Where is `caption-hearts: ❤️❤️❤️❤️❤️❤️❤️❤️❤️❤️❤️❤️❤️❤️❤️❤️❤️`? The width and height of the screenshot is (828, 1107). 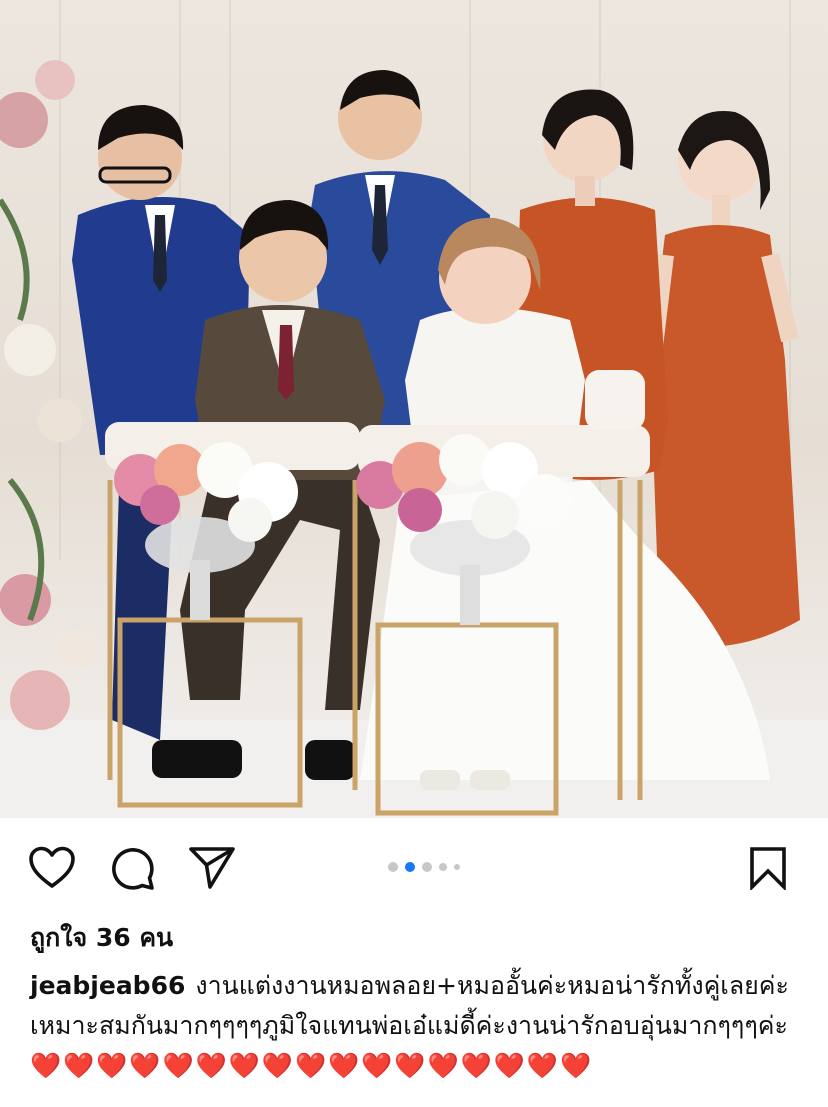
caption-hearts: ❤️❤️❤️❤️❤️❤️❤️❤️❤️❤️❤️❤️❤️❤️❤️❤️❤️ is located at coordinates (312, 1065).